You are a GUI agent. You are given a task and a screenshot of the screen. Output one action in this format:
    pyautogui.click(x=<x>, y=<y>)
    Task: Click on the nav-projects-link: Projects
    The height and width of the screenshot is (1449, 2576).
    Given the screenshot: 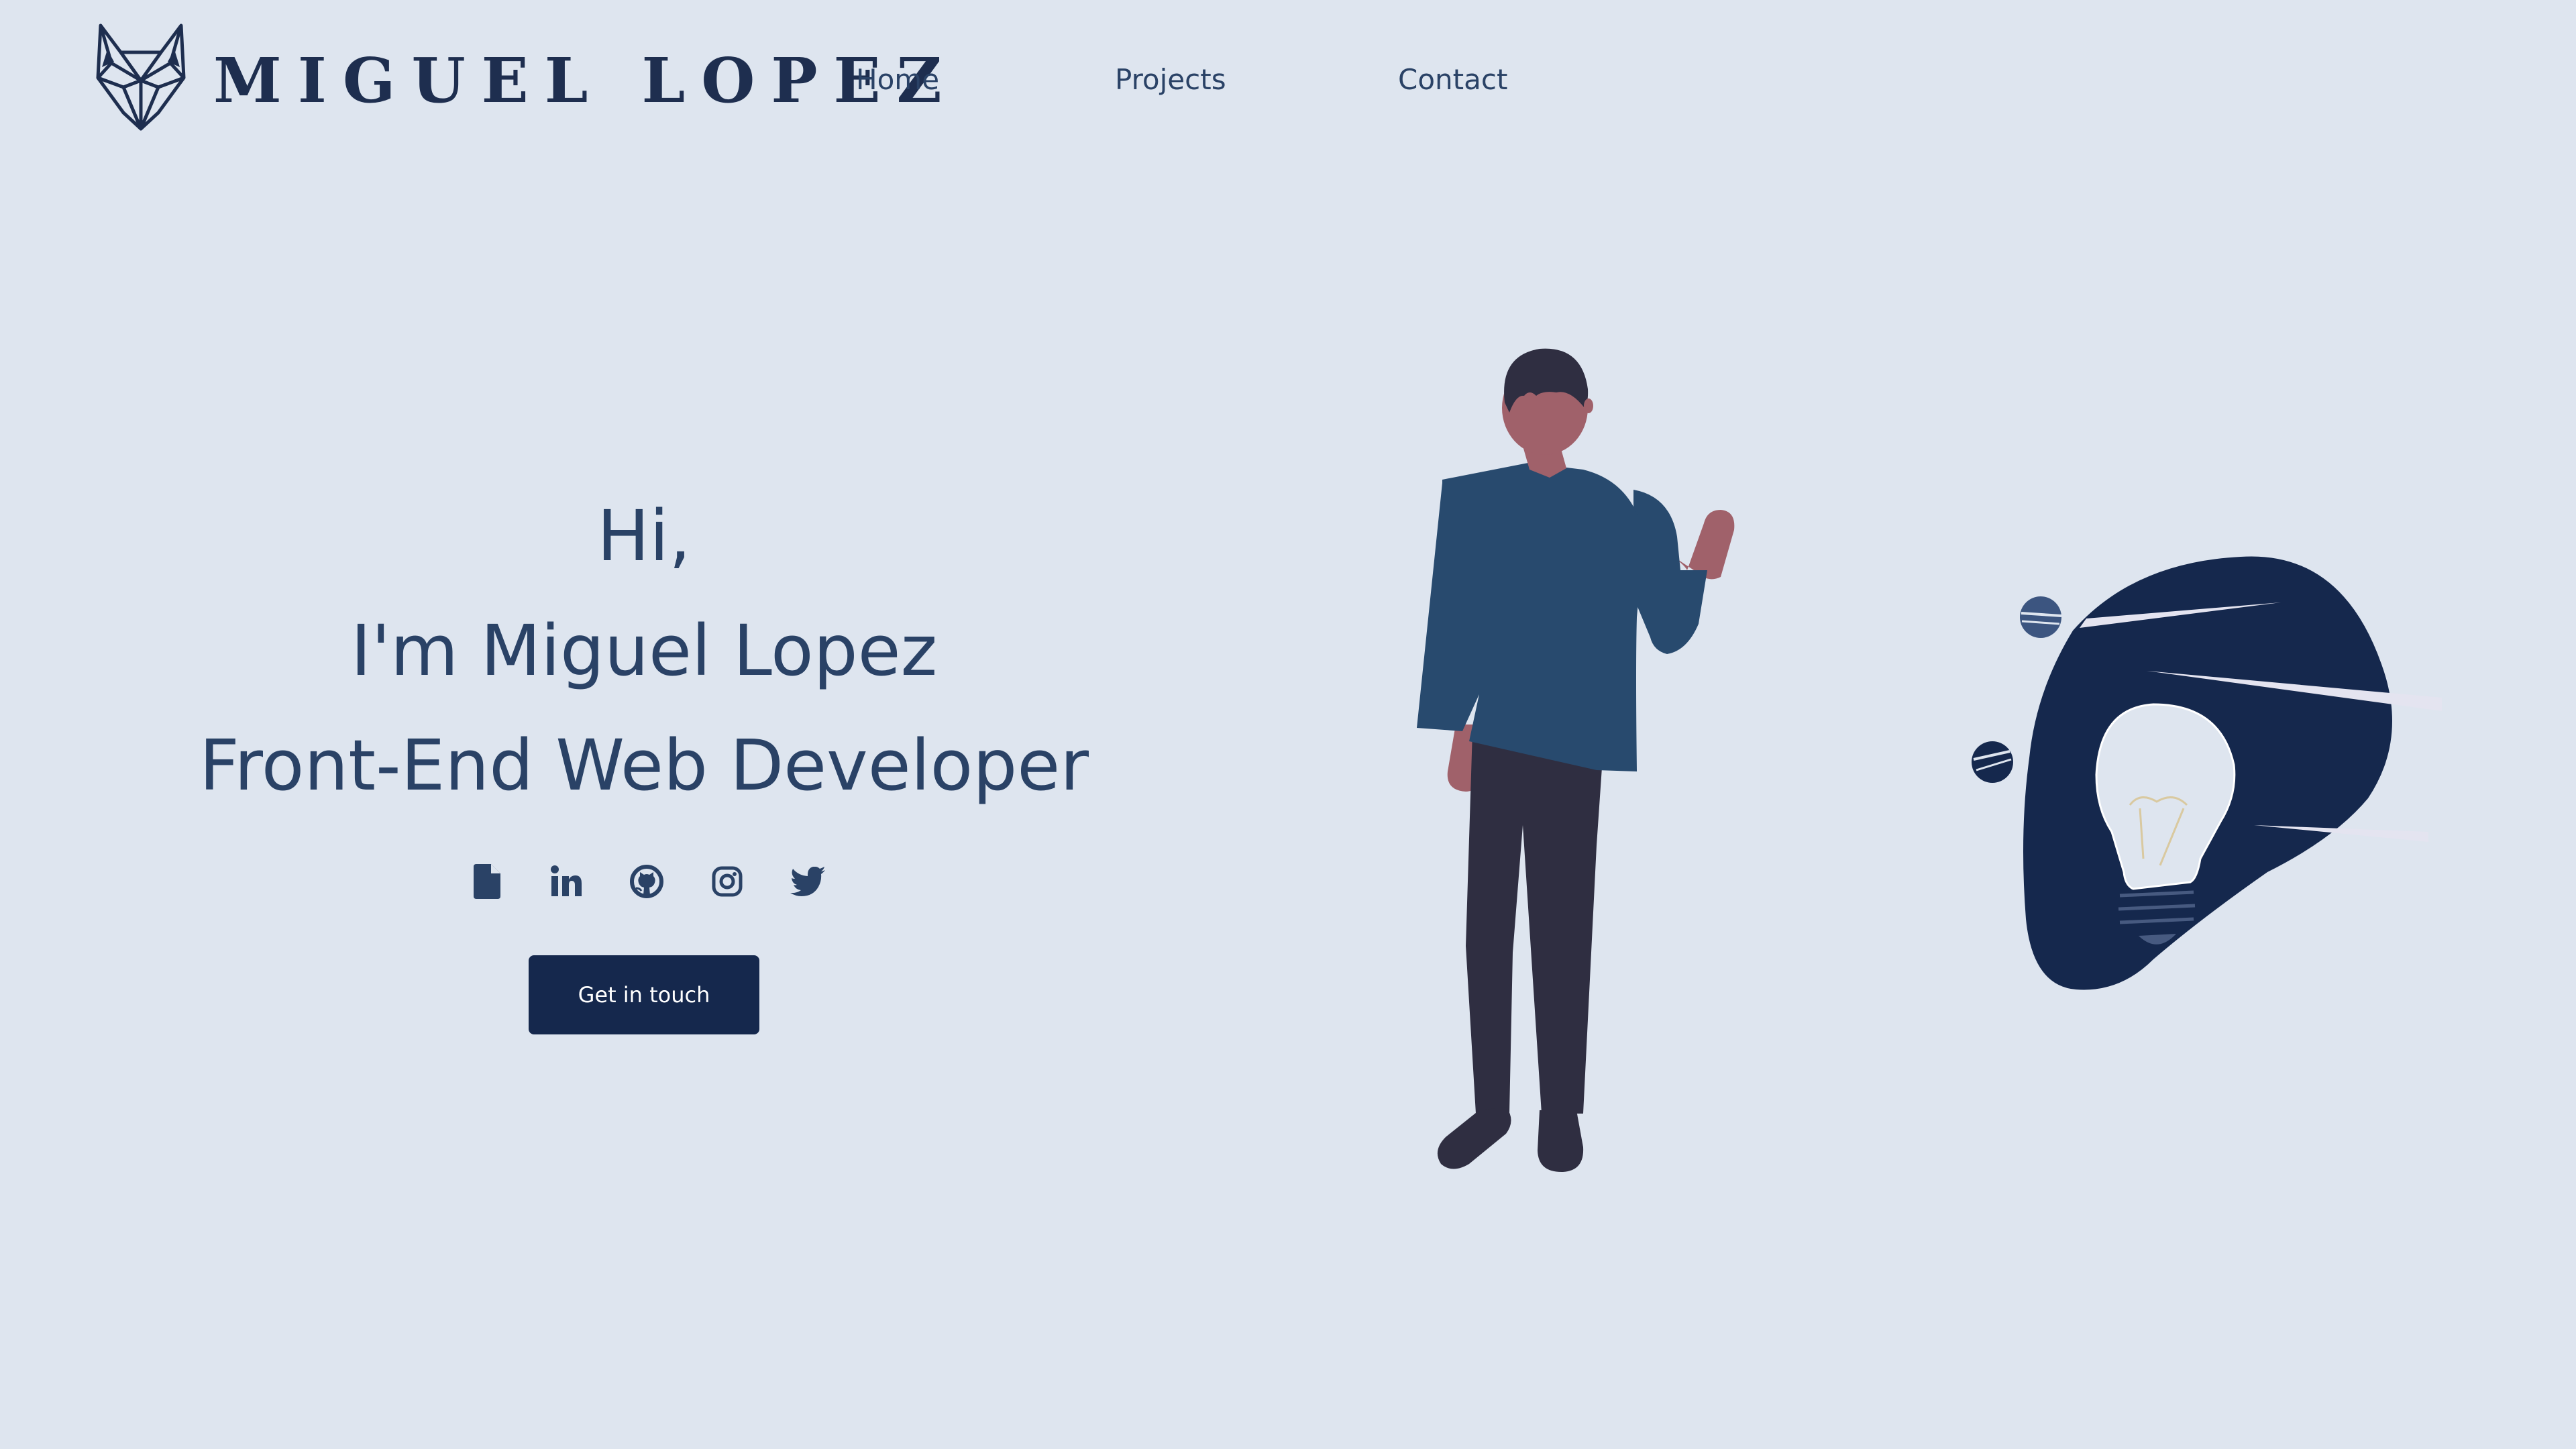 What is the action you would take?
    pyautogui.click(x=1170, y=80)
    